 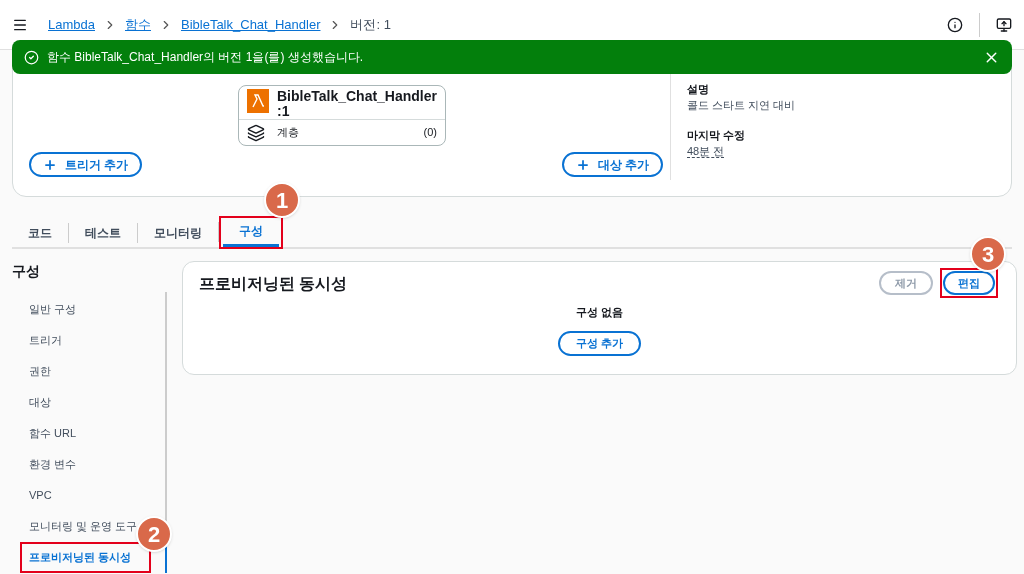 I want to click on detail-label: 설명, so click(x=698, y=89).